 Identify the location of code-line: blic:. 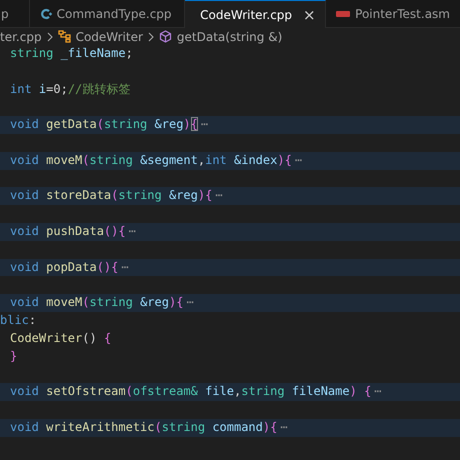
(18, 320).